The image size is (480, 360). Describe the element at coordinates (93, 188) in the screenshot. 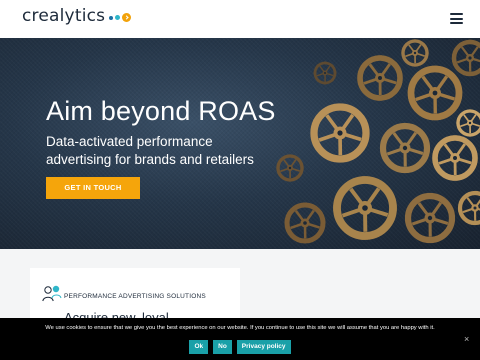

I see `get-in-touch-button: GET IN TOUCH` at that location.